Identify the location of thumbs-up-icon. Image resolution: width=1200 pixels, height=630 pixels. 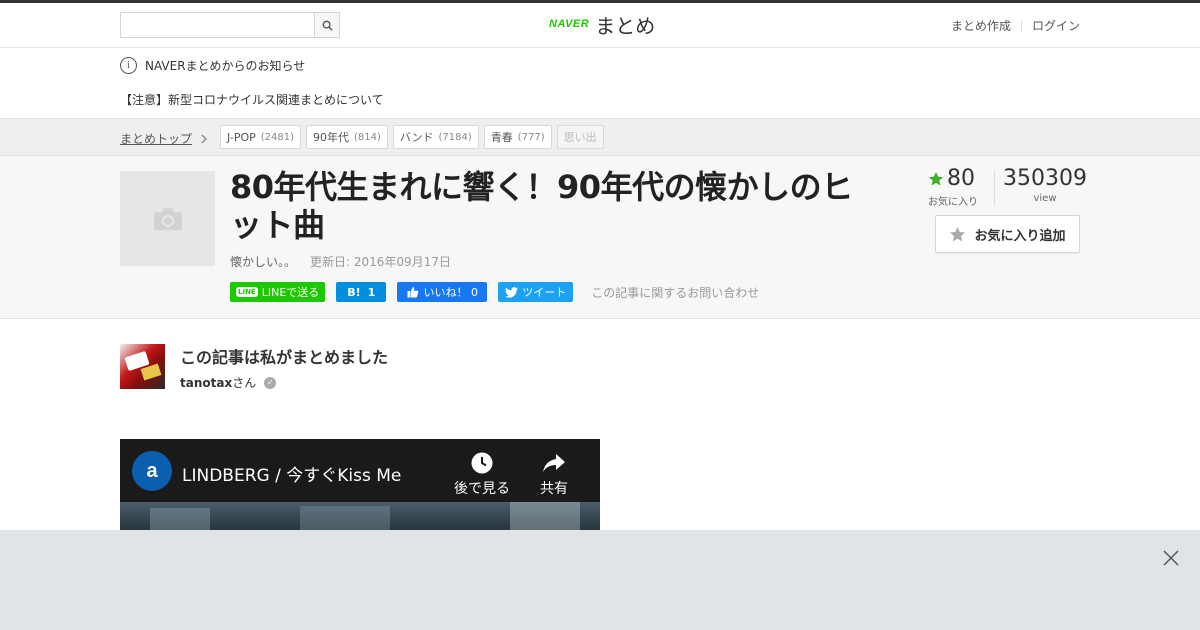
(412, 292).